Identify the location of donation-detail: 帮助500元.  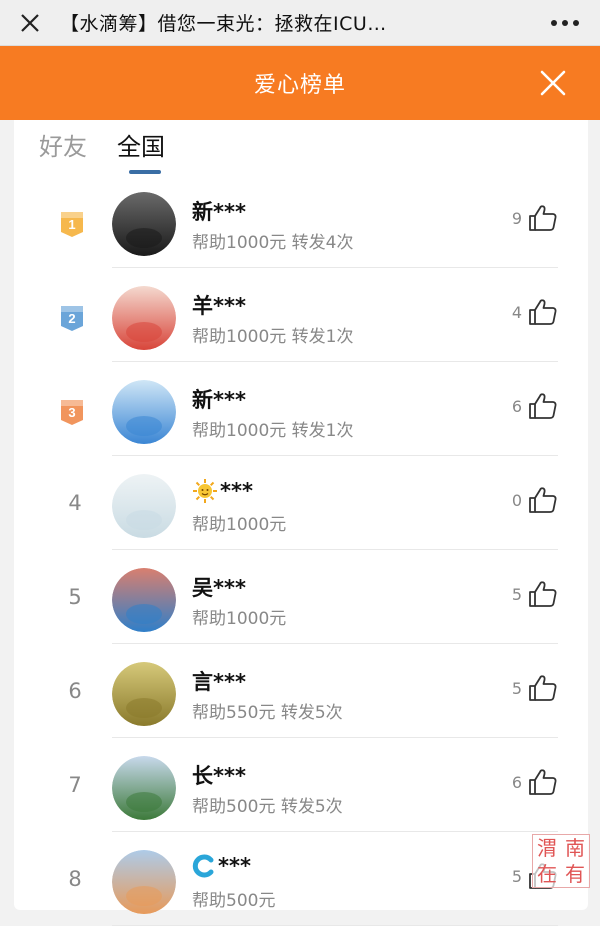
(234, 901).